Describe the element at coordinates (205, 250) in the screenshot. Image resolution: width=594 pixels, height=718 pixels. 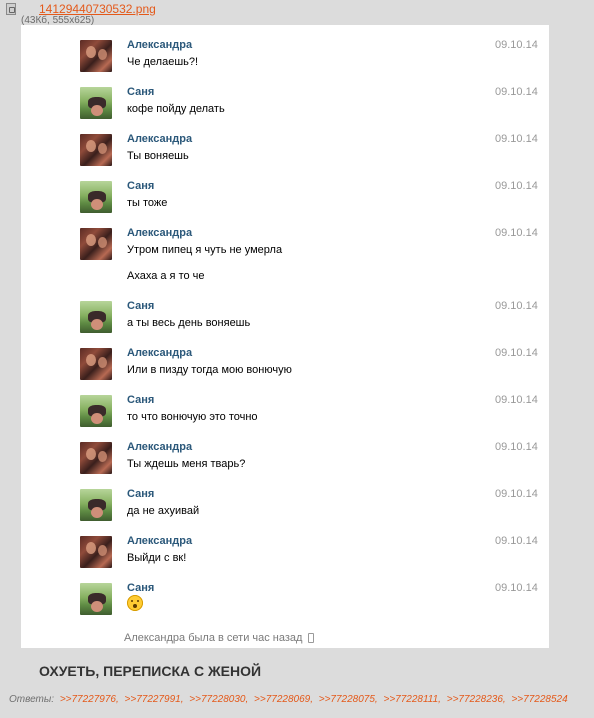
I see `message-text: Утром пипец я чуть не умерла` at that location.